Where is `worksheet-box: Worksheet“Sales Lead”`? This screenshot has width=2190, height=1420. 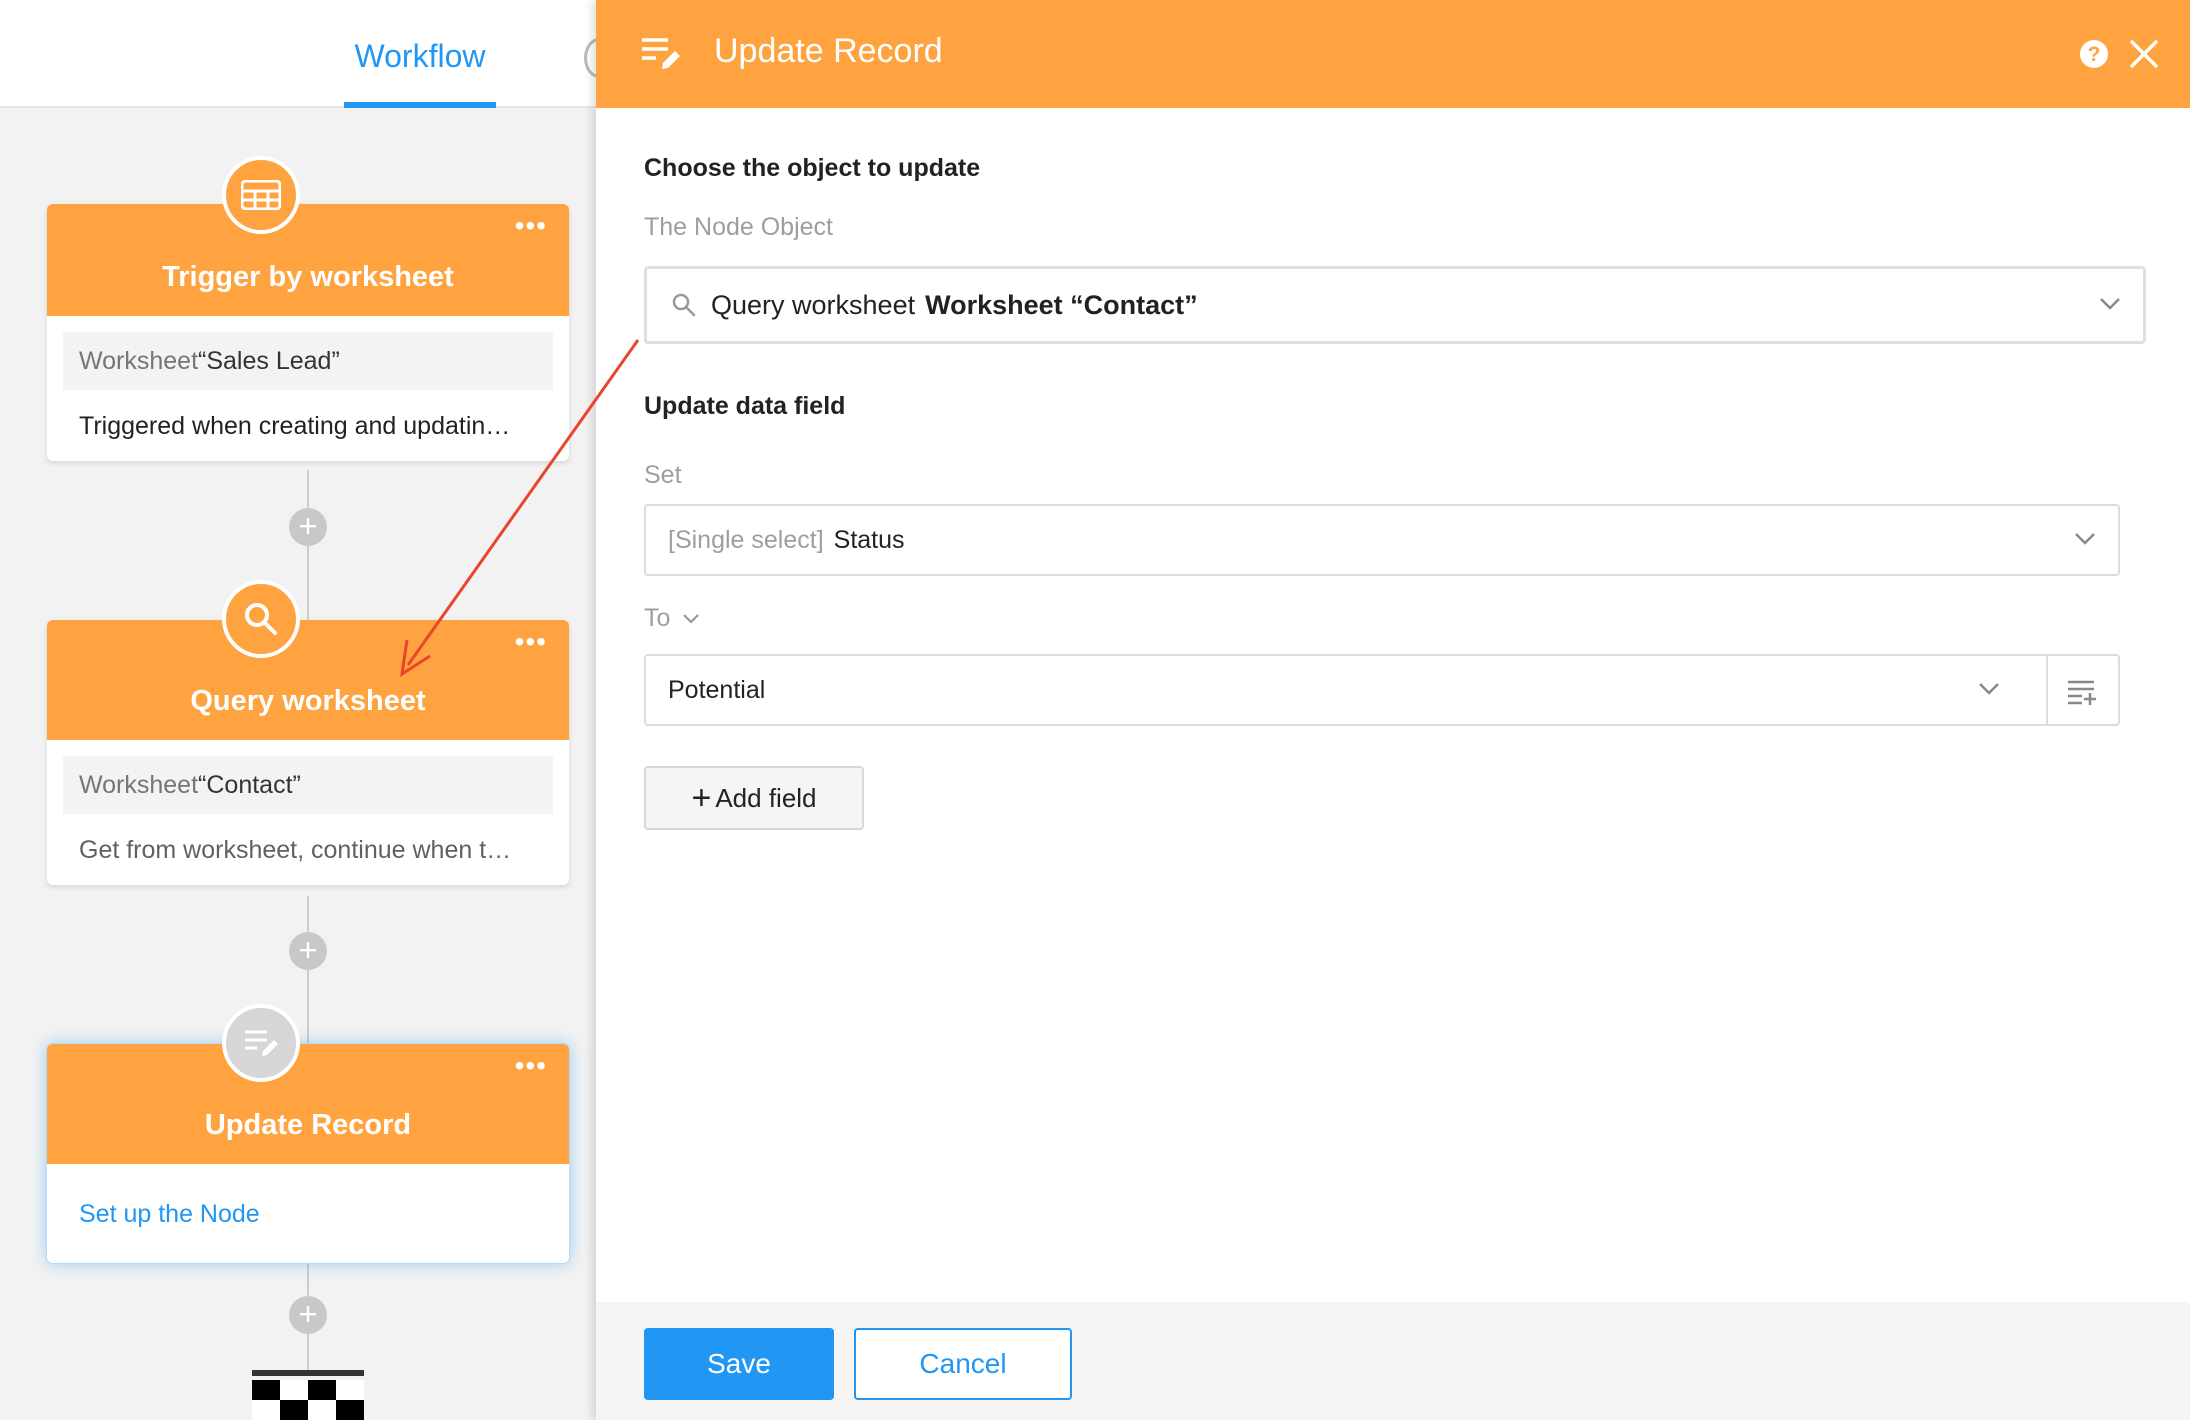
worksheet-box: Worksheet“Sales Lead” is located at coordinates (308, 361).